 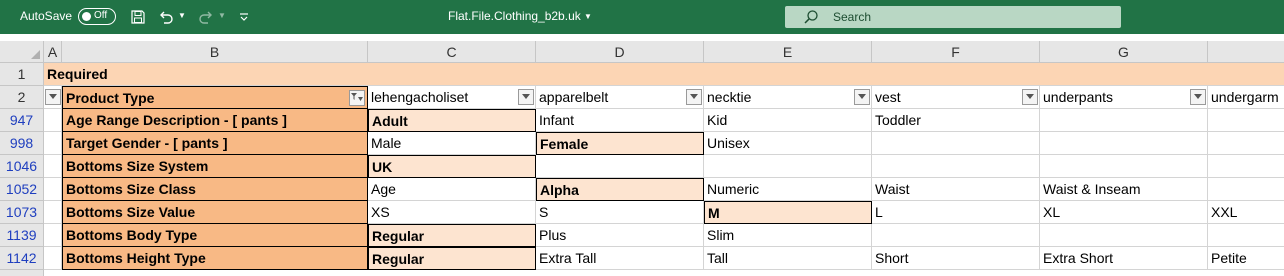 What do you see at coordinates (620, 235) in the screenshot?
I see `value-cell: Plus` at bounding box center [620, 235].